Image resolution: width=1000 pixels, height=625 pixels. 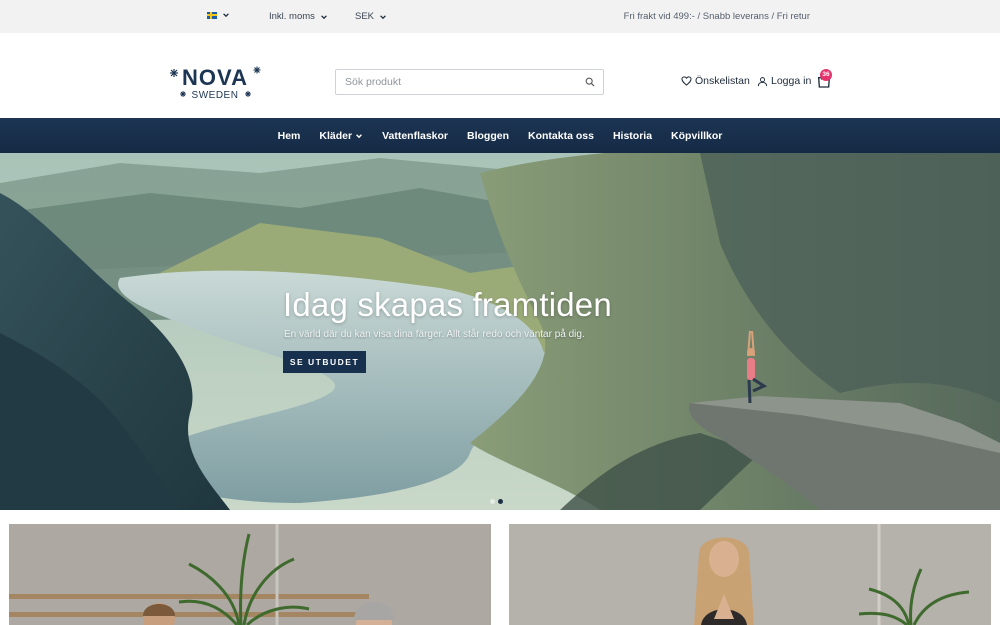 I want to click on search-icon, so click(x=590, y=82).